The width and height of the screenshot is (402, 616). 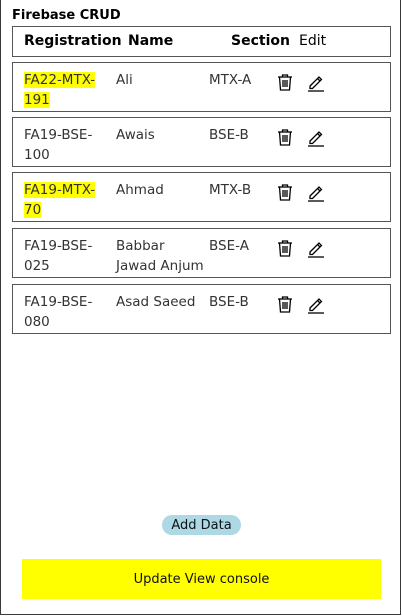 What do you see at coordinates (156, 302) in the screenshot?
I see `name-line1: Asad Saeed` at bounding box center [156, 302].